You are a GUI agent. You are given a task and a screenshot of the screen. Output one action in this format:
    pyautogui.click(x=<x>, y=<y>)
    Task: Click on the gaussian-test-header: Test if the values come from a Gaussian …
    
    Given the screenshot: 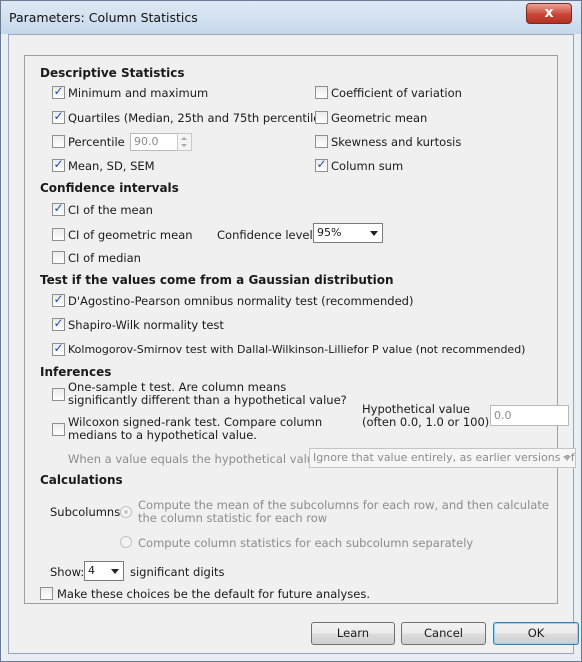 What is the action you would take?
    pyautogui.click(x=217, y=280)
    